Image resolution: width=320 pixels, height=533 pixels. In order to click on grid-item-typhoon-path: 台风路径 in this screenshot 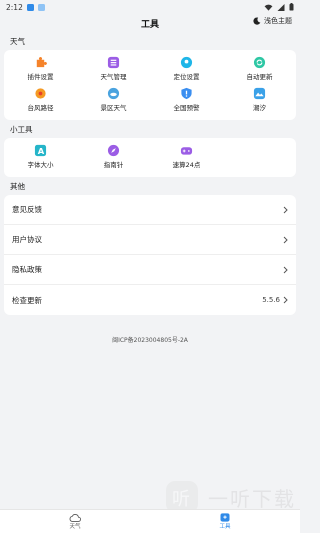, I will do `click(40, 101)`.